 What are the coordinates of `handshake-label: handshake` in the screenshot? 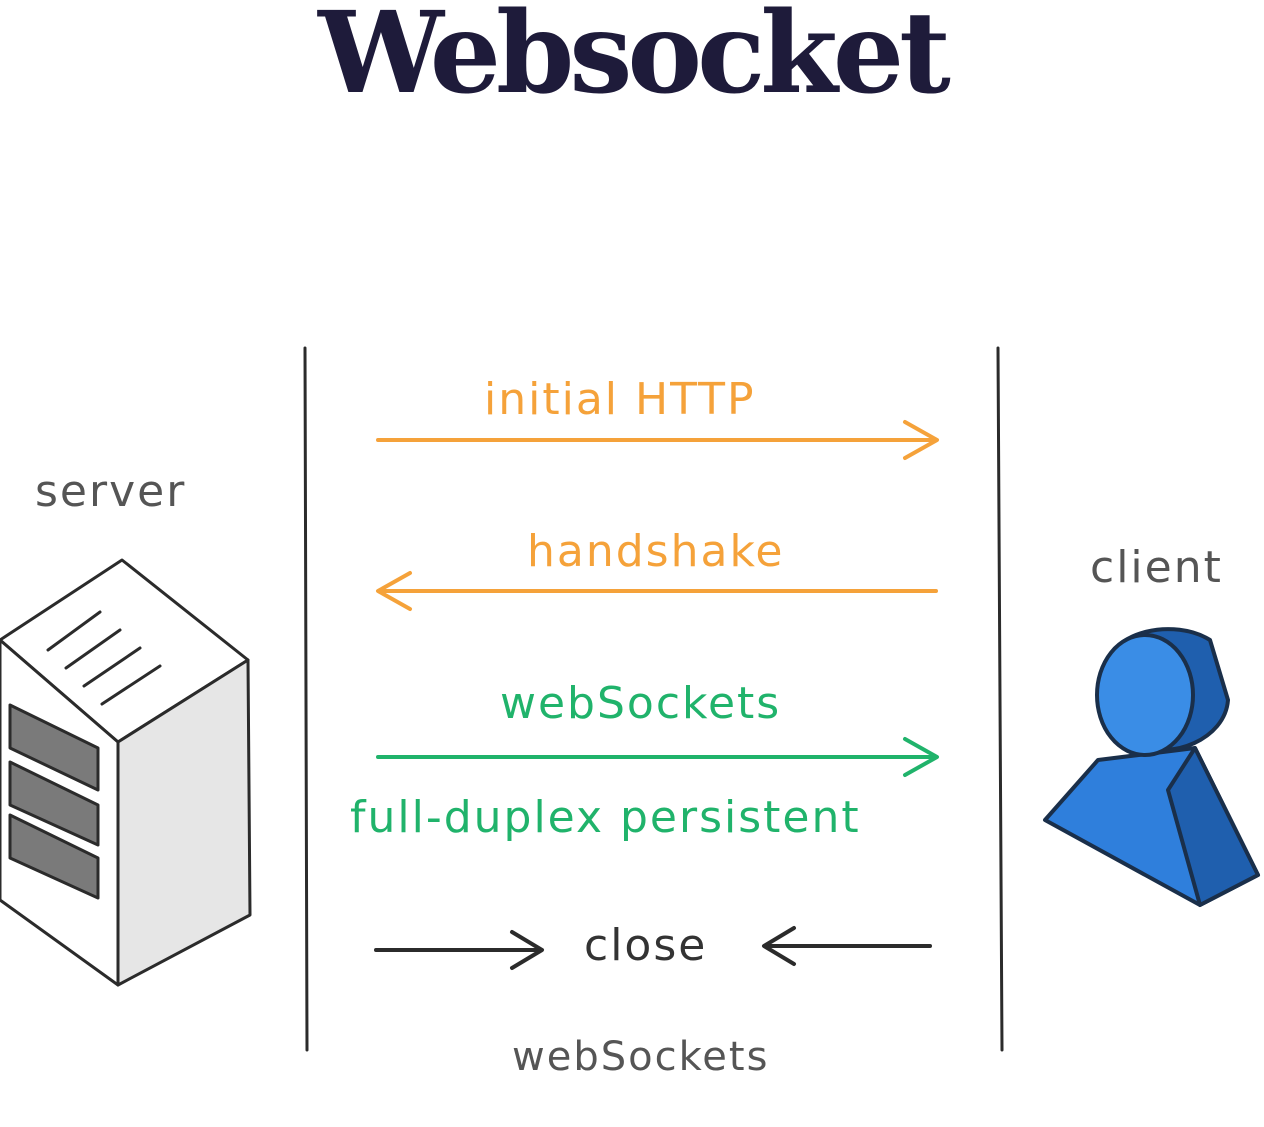 It's located at (655, 551).